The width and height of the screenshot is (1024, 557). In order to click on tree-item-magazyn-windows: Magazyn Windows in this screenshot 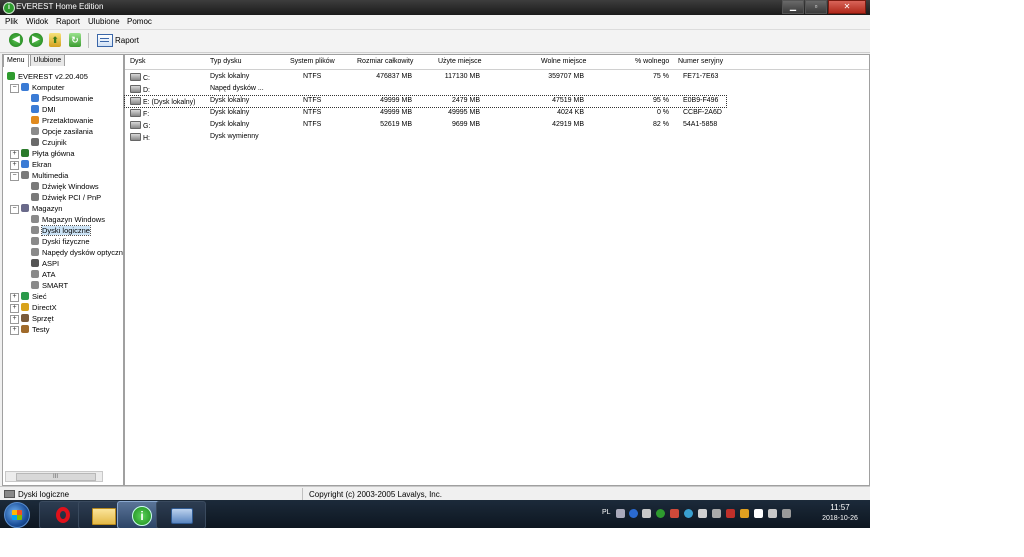, I will do `click(68, 219)`.